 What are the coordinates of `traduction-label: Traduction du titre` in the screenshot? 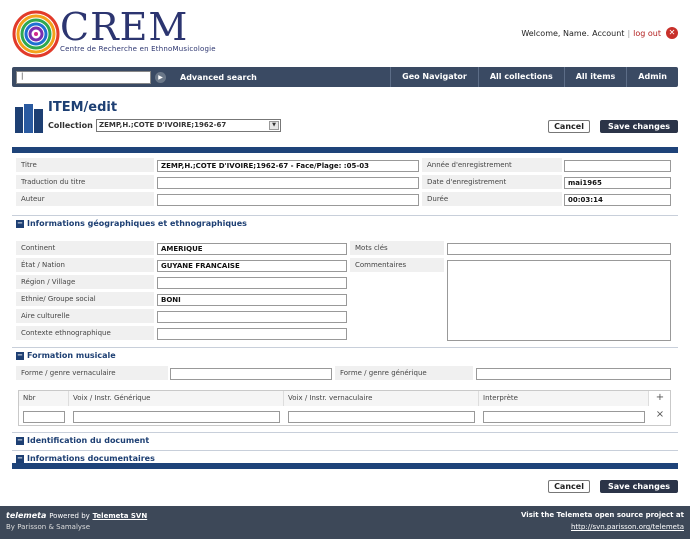 It's located at (85, 182).